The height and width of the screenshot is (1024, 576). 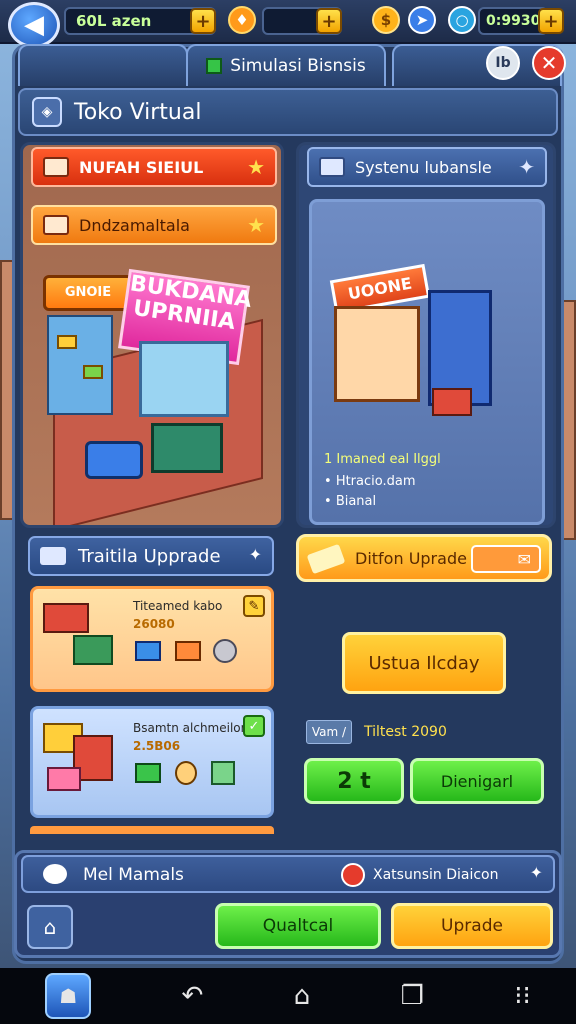 I want to click on top-bar: 60L azen + ♦ + $ ➤ ○ 0:9930 +, so click(x=288, y=22).